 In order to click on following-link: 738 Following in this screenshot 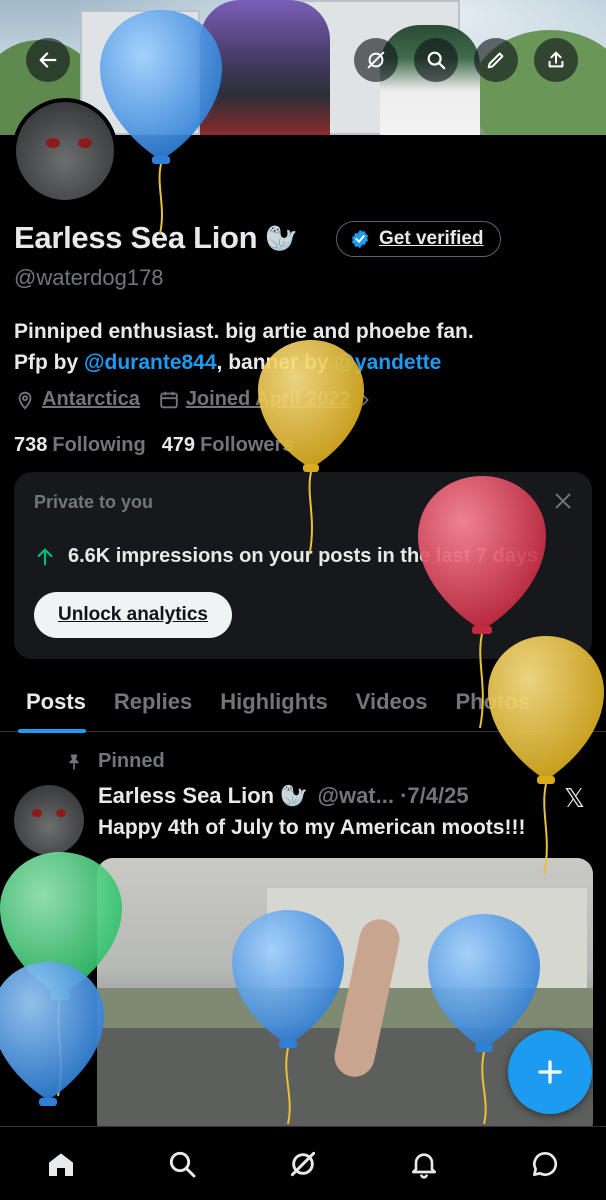, I will do `click(80, 445)`.